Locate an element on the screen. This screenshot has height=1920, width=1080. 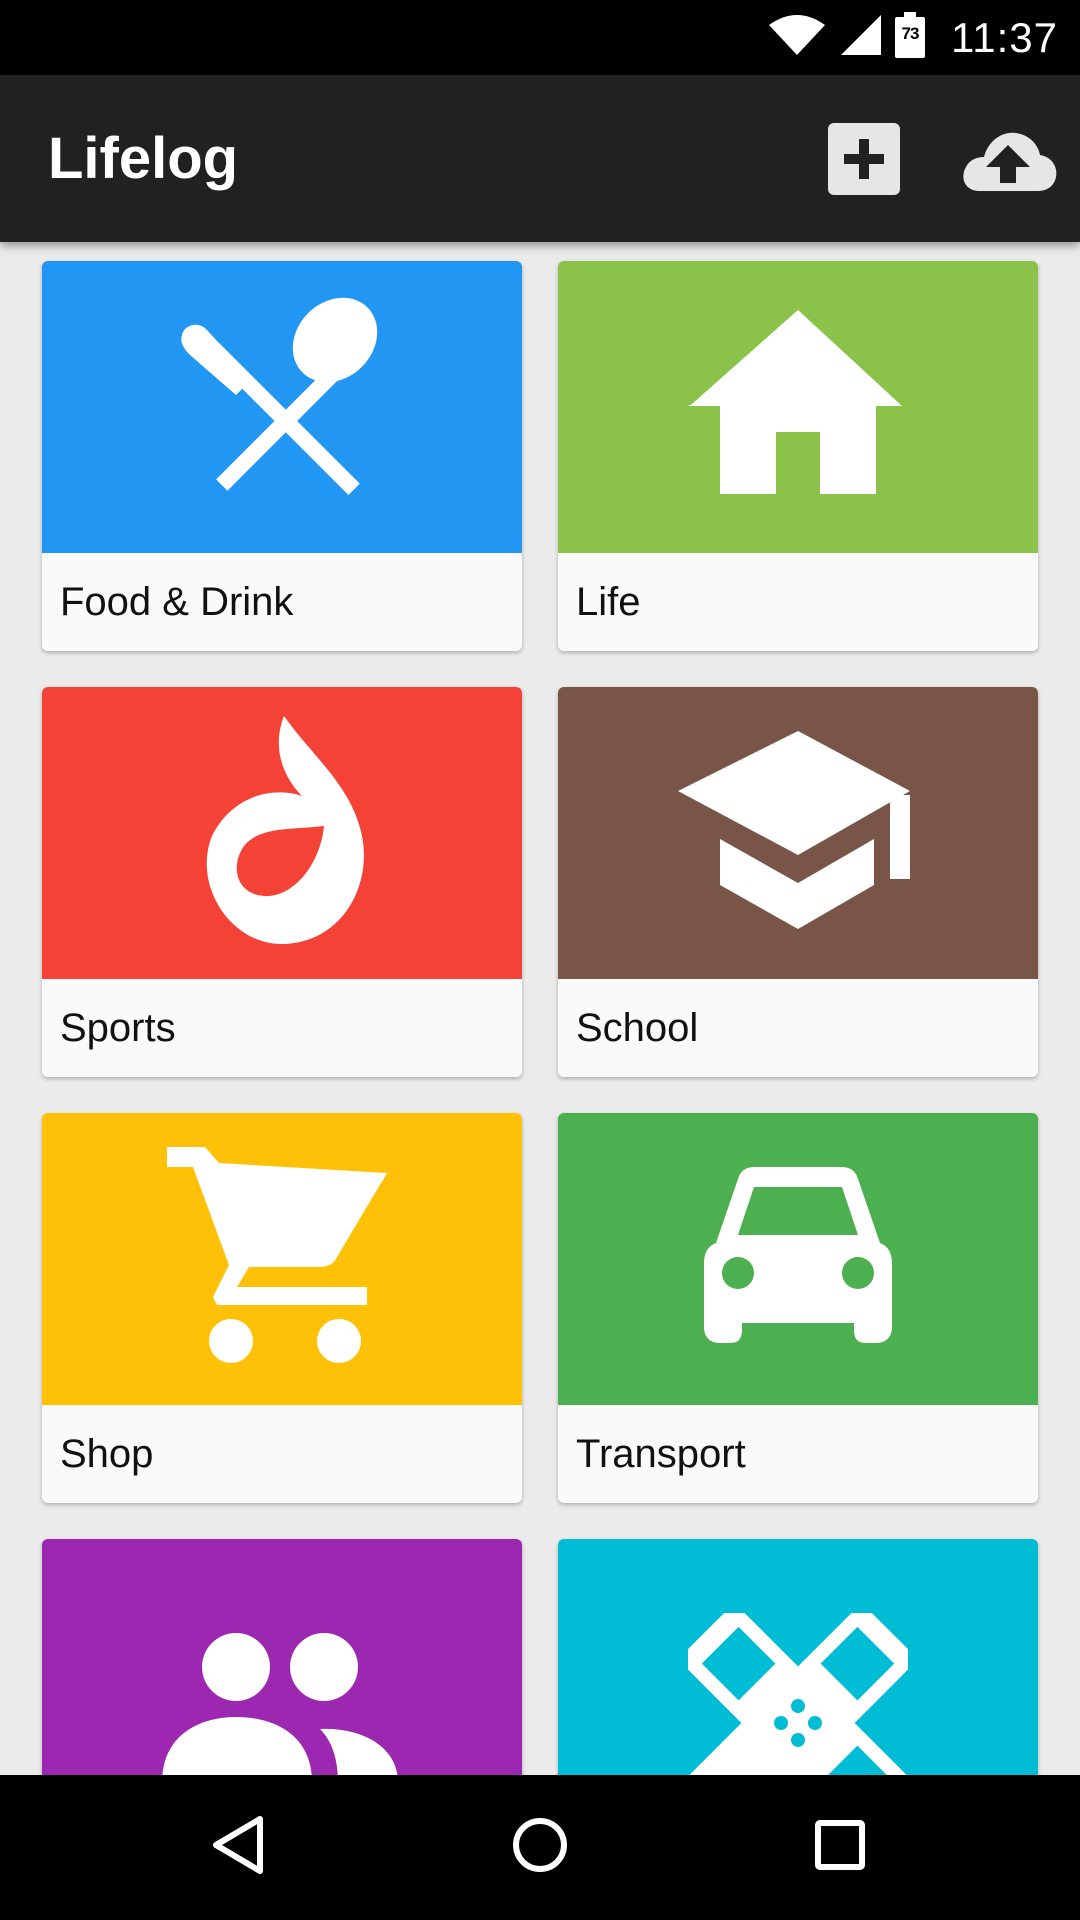
category-card-bandage is located at coordinates (798, 1657).